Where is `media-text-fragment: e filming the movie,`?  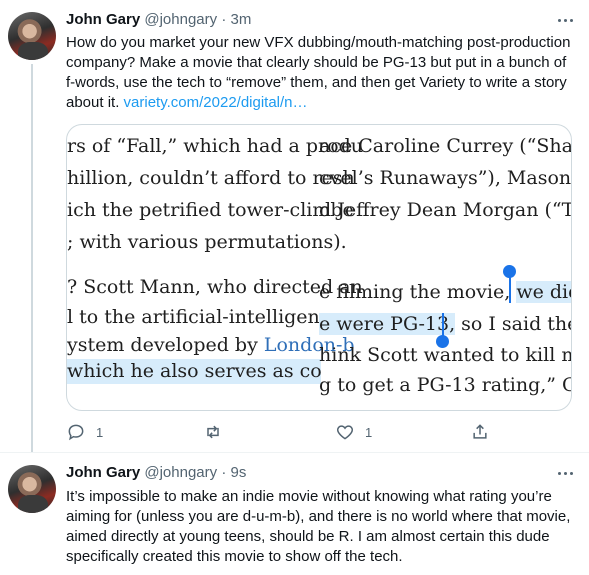 media-text-fragment: e filming the movie, is located at coordinates (415, 292).